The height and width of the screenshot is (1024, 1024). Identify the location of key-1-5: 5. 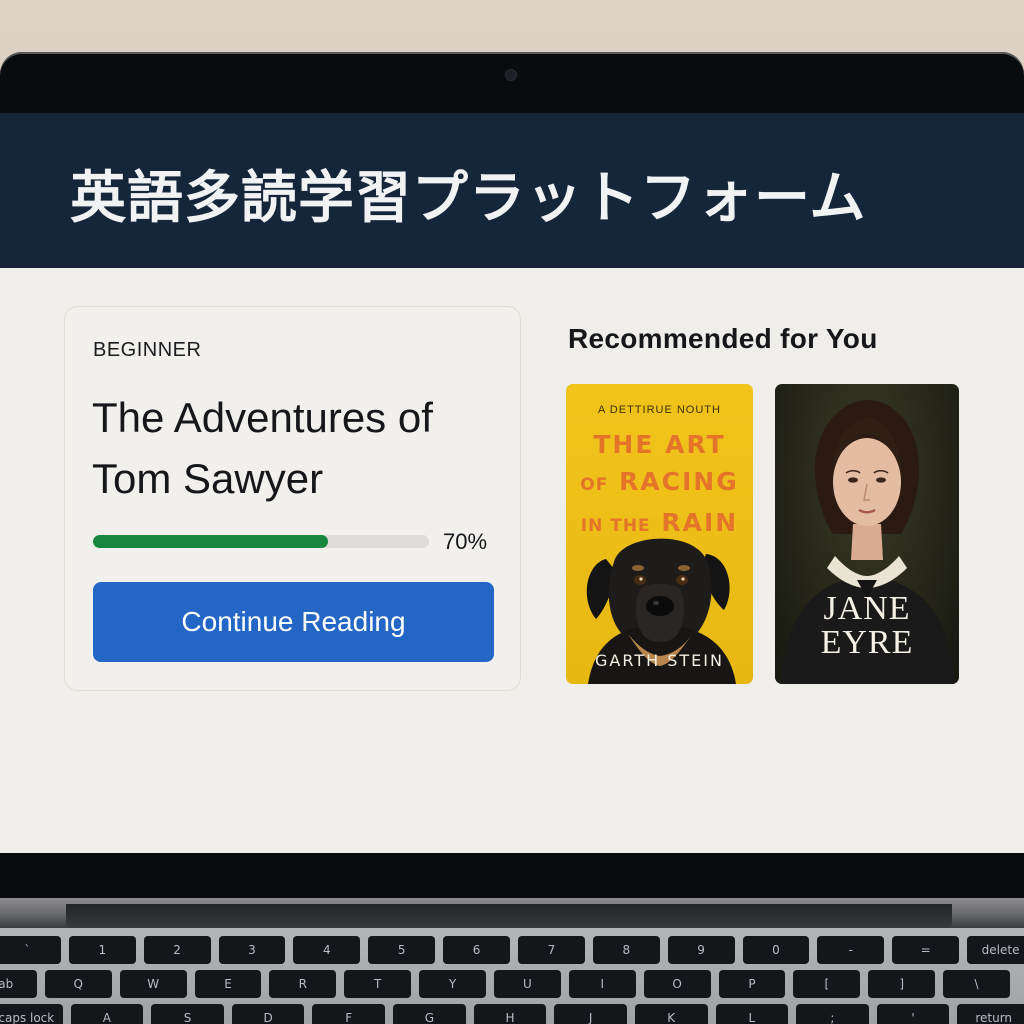
(402, 950).